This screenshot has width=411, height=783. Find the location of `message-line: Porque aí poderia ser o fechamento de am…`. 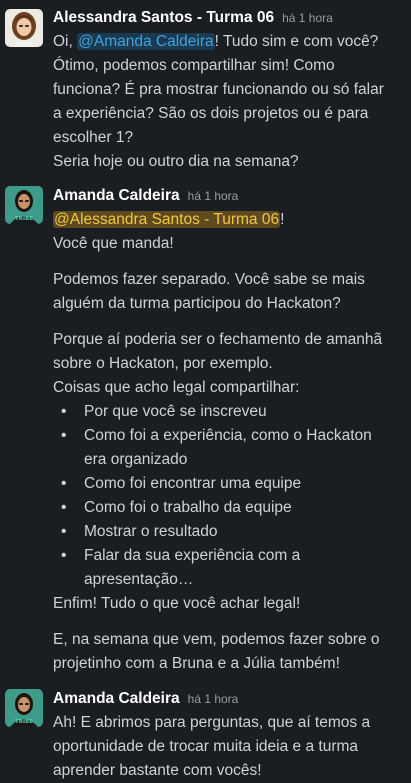

message-line: Porque aí poderia ser o fechamento de am… is located at coordinates (218, 339).